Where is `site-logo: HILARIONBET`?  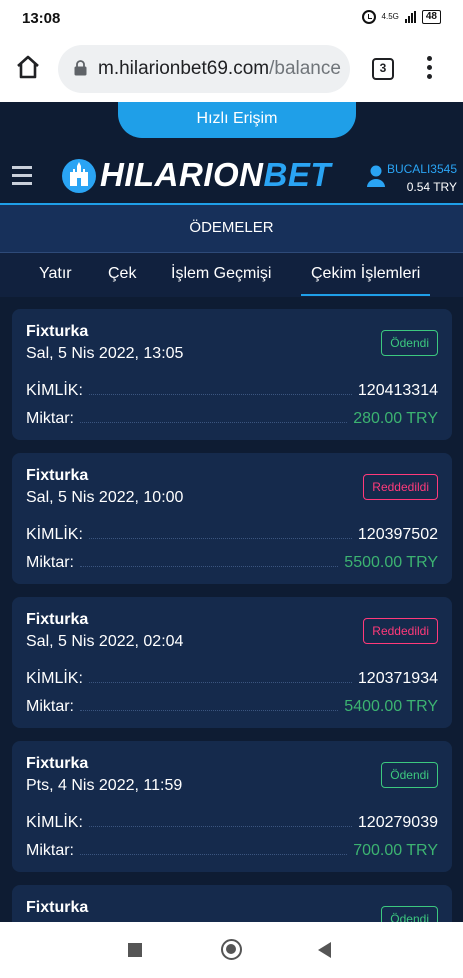 site-logo: HILARIONBET is located at coordinates (208, 176).